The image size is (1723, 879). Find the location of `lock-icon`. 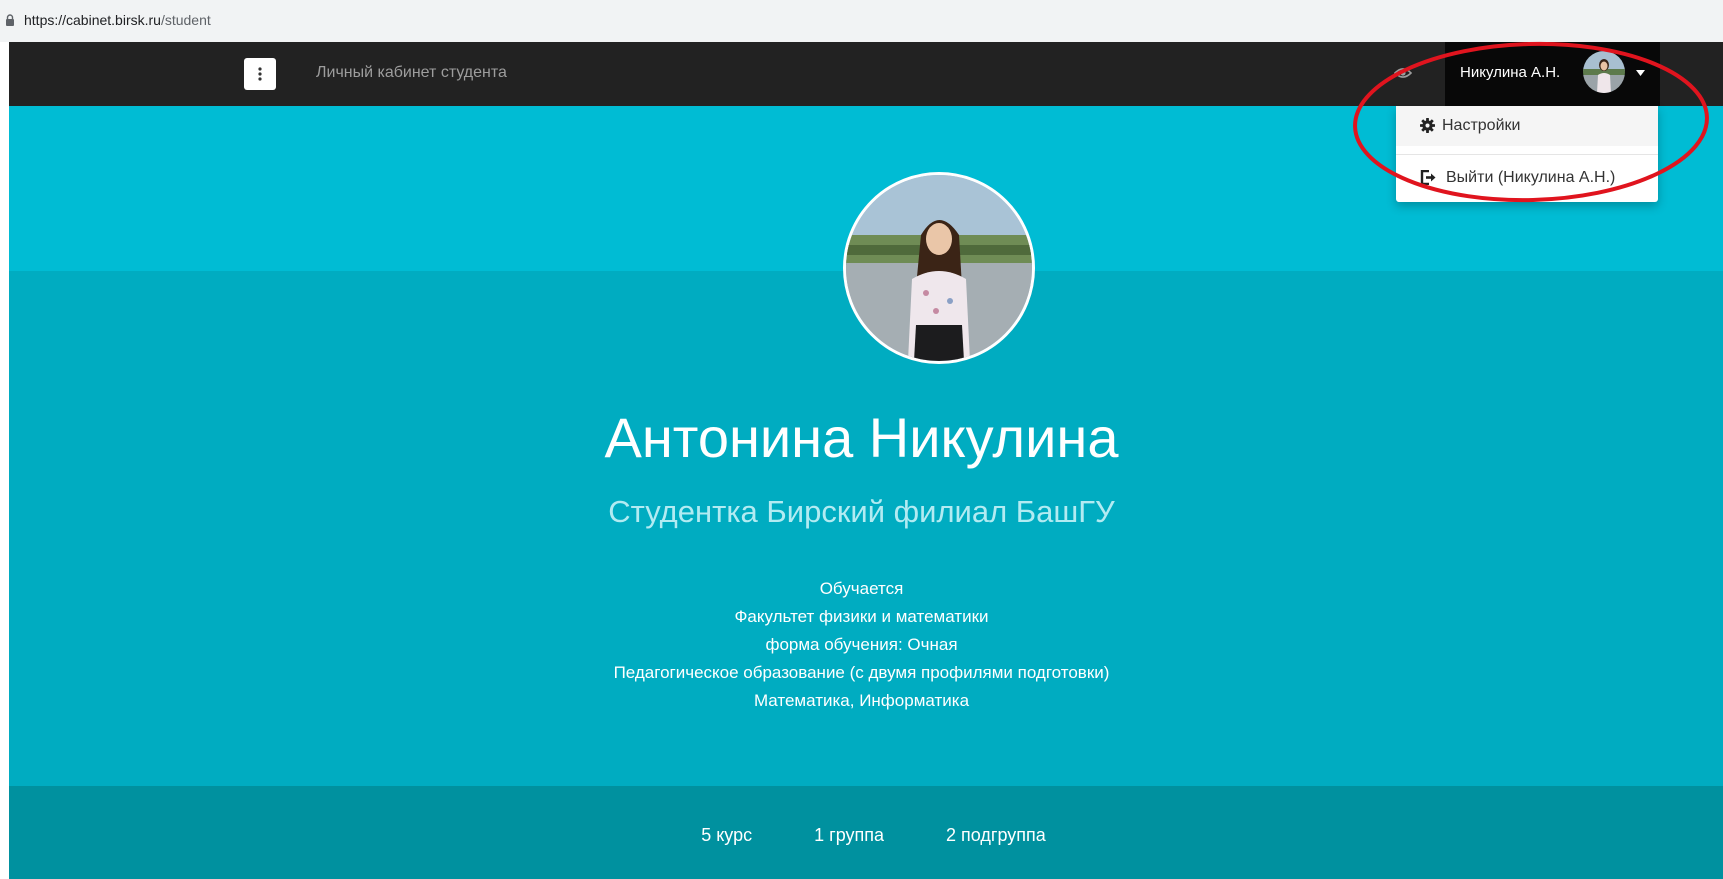

lock-icon is located at coordinates (10, 20).